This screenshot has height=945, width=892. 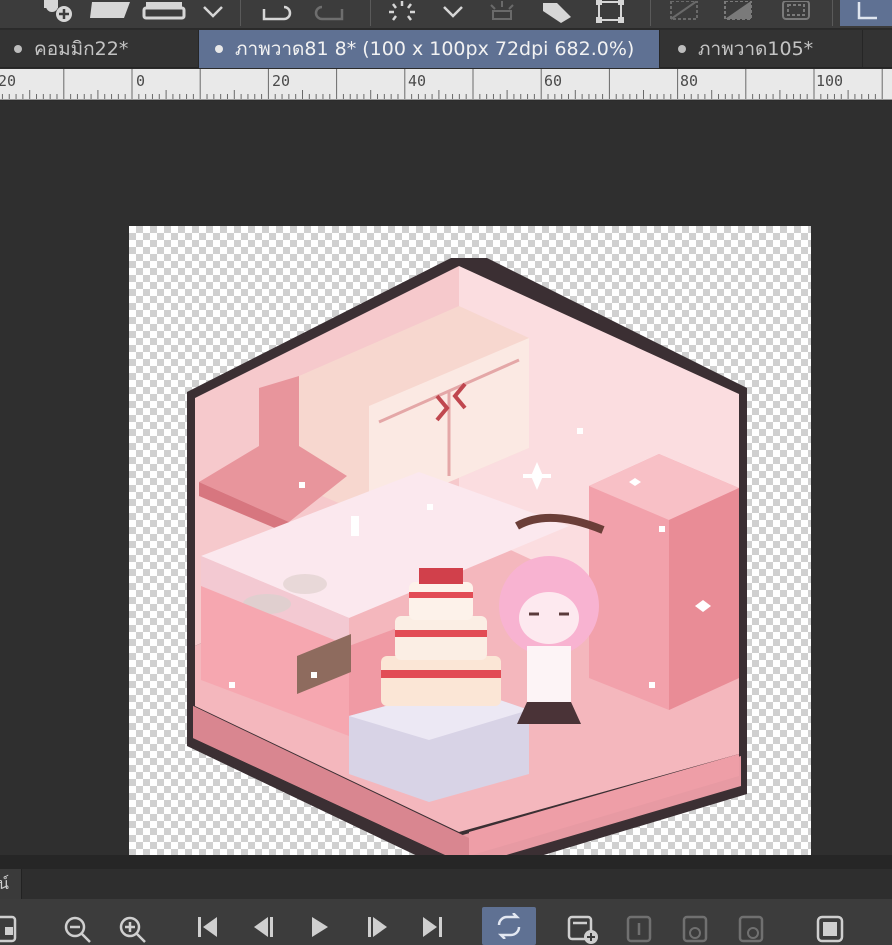 I want to click on last-frame-icon, so click(x=432, y=927).